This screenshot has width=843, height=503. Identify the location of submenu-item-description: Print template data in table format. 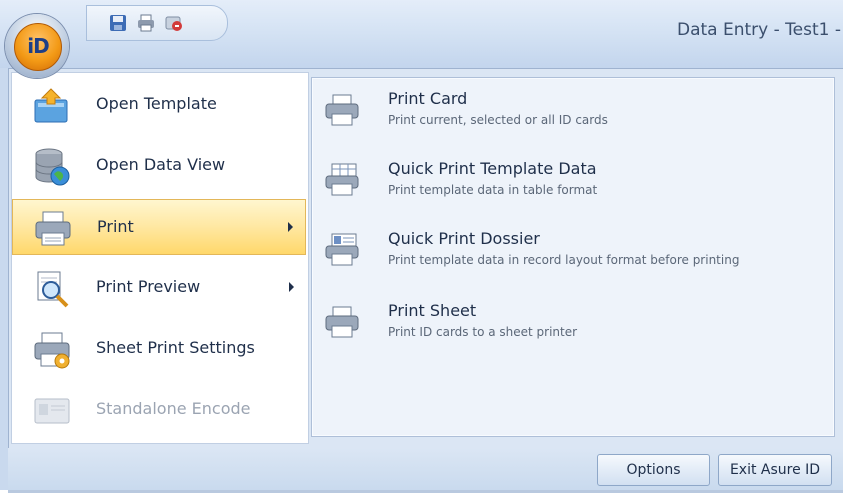
(493, 190).